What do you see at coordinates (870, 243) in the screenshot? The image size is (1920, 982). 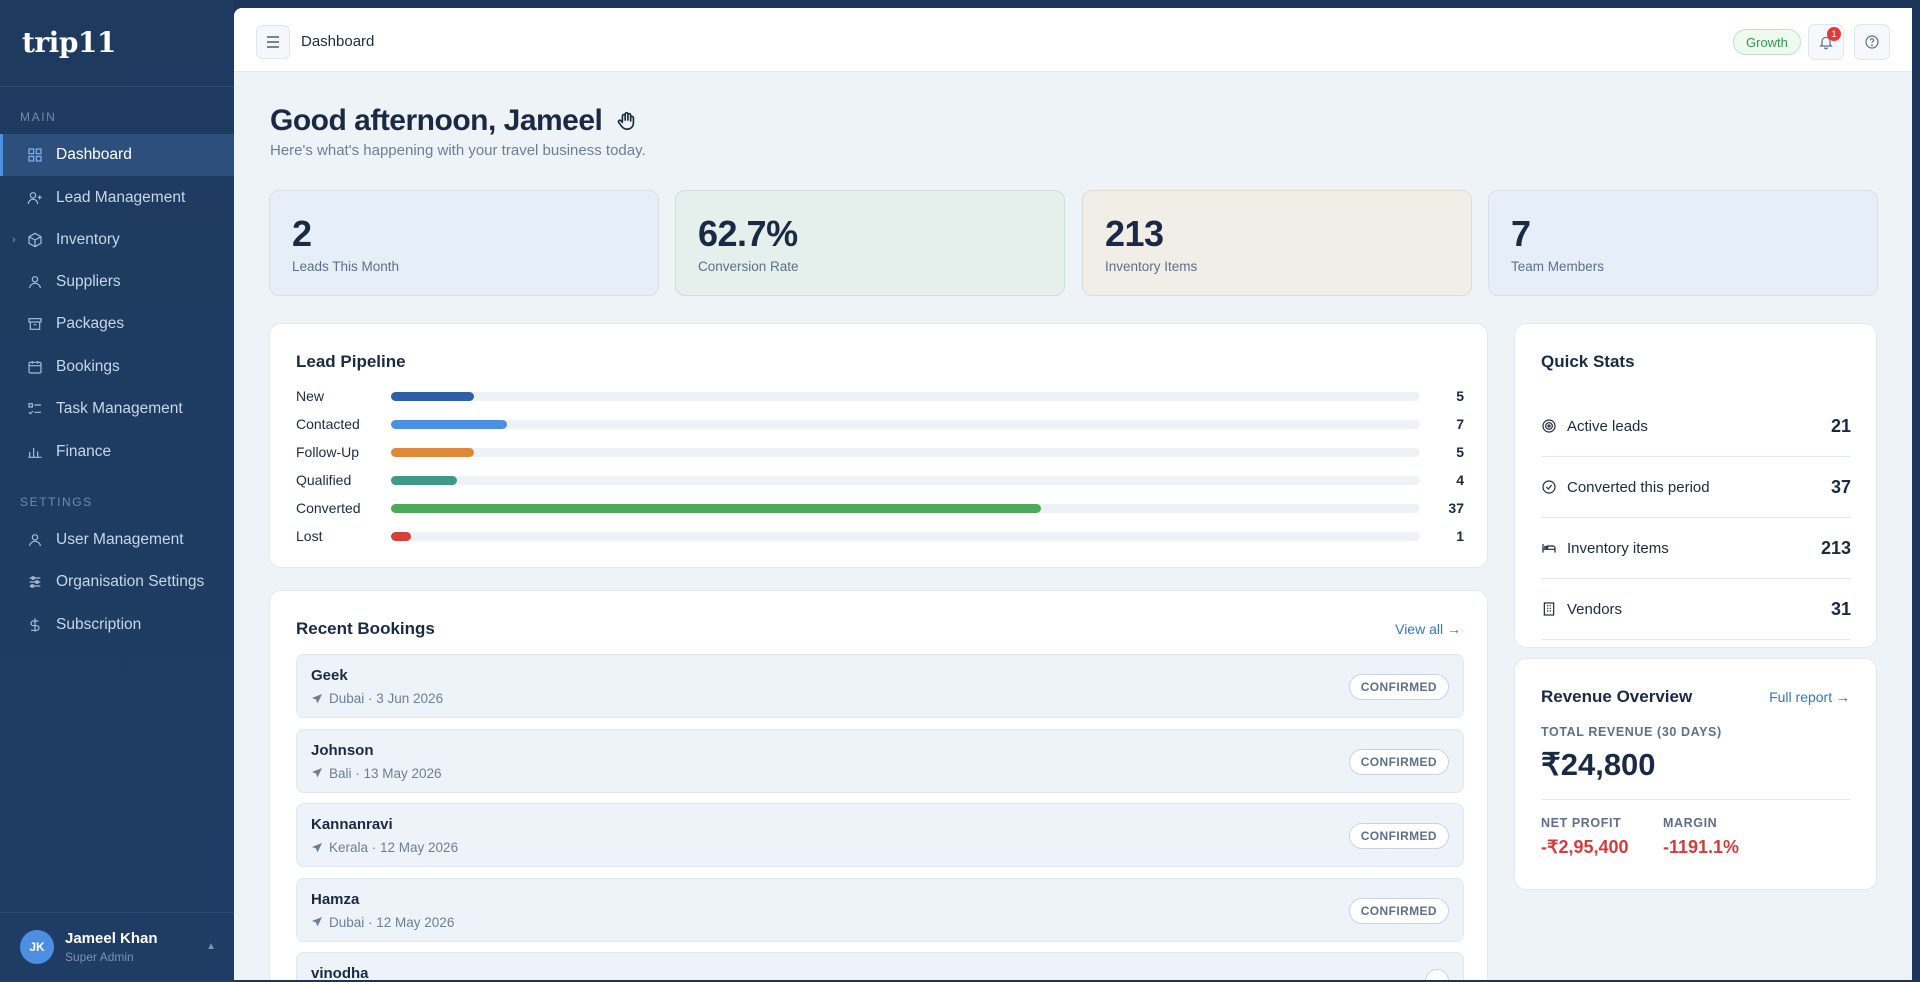 I see `kpi-card-conversion: 62.7% Conversion Rate` at bounding box center [870, 243].